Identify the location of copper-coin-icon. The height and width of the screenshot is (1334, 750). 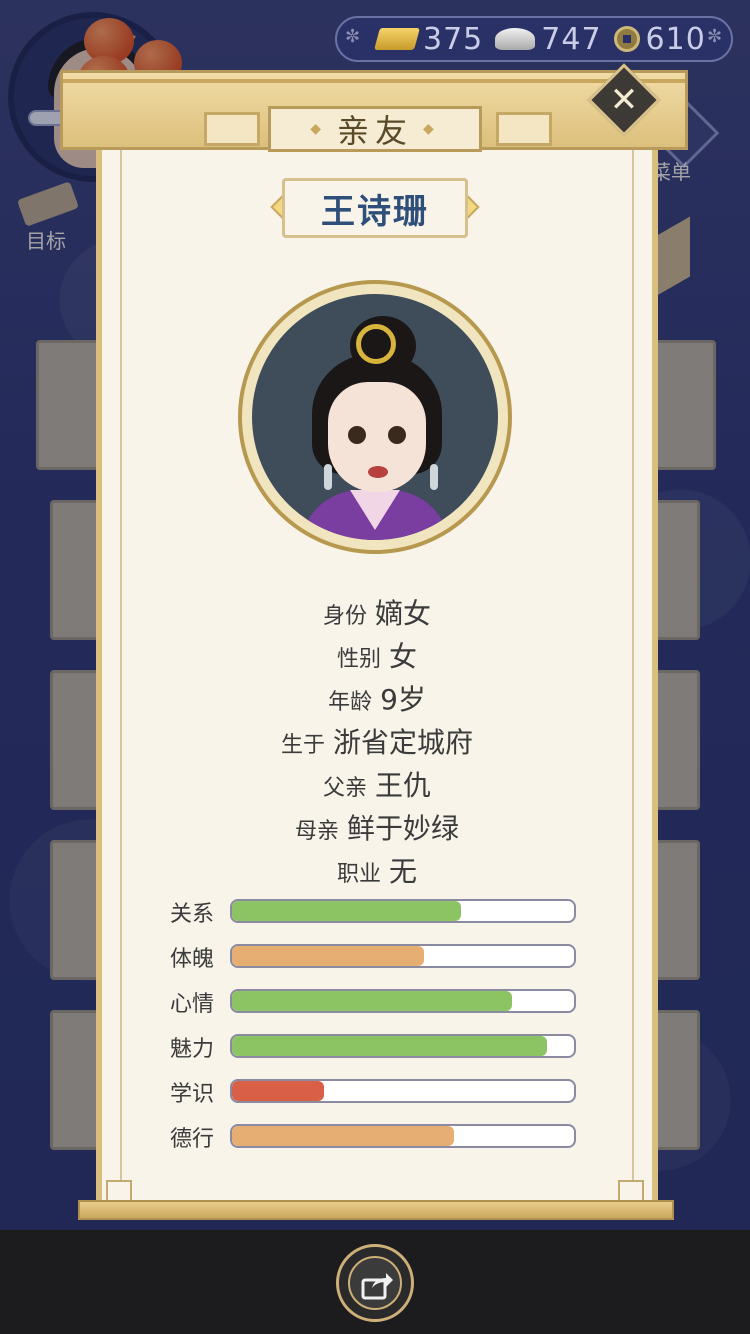
(626, 39).